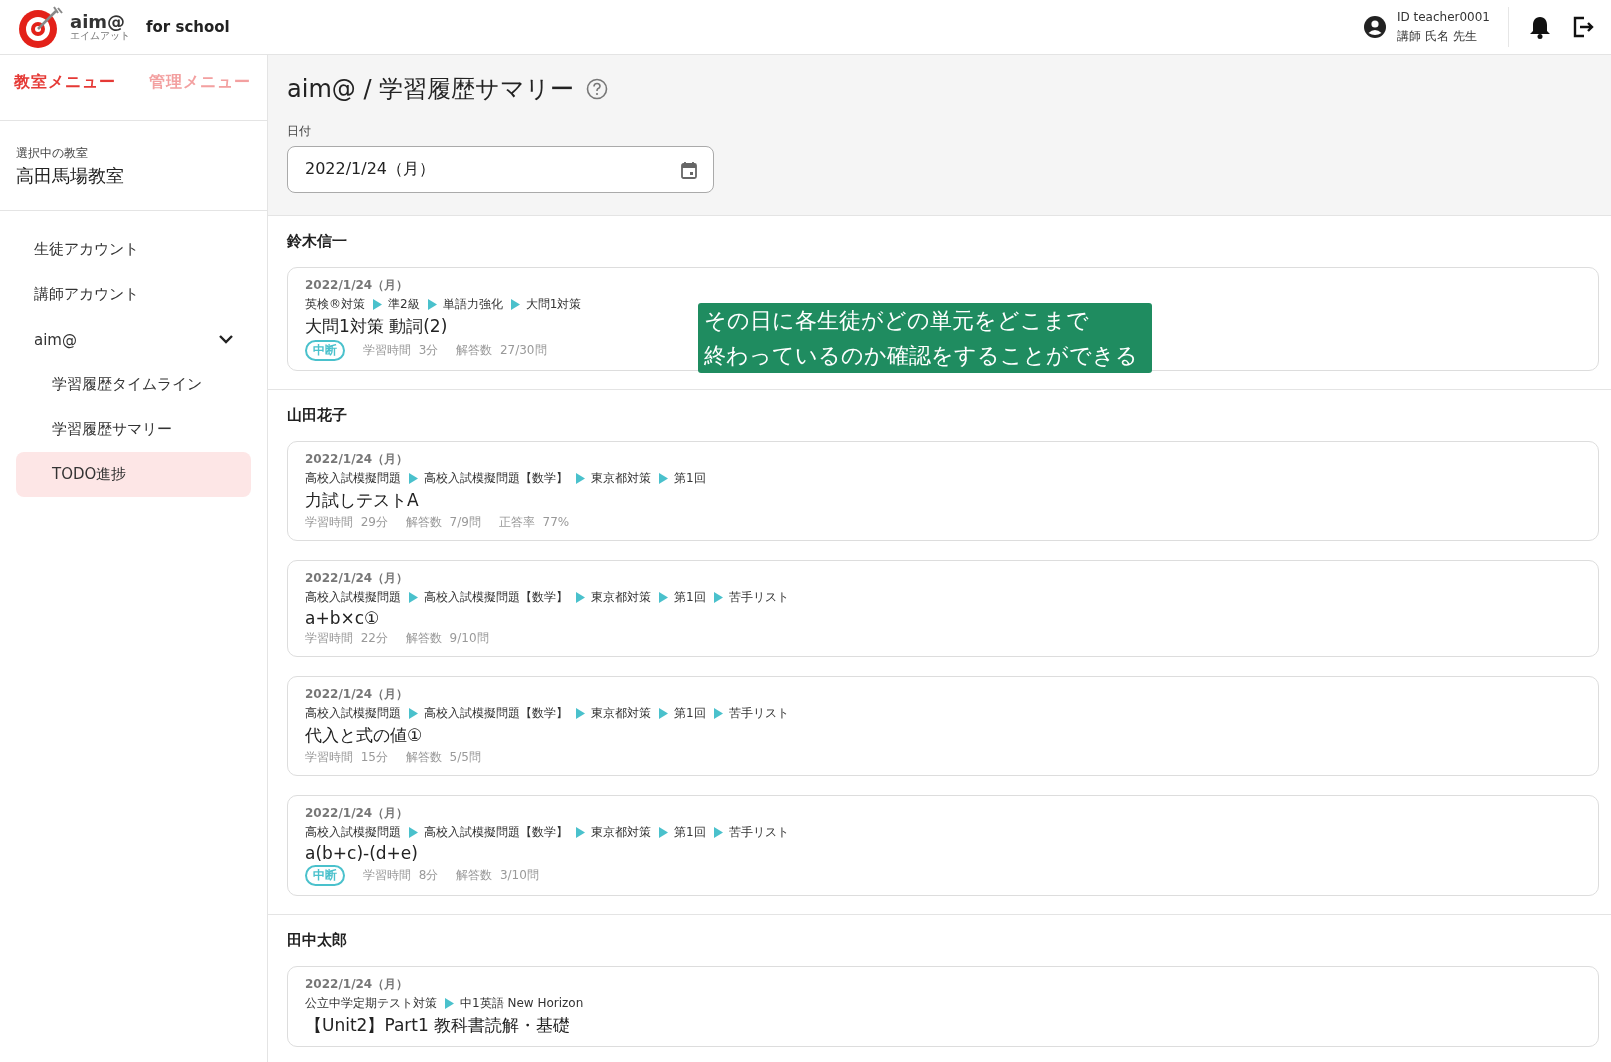  Describe the element at coordinates (401, 350) in the screenshot. I see `record-stat: 学習時間 3分` at that location.